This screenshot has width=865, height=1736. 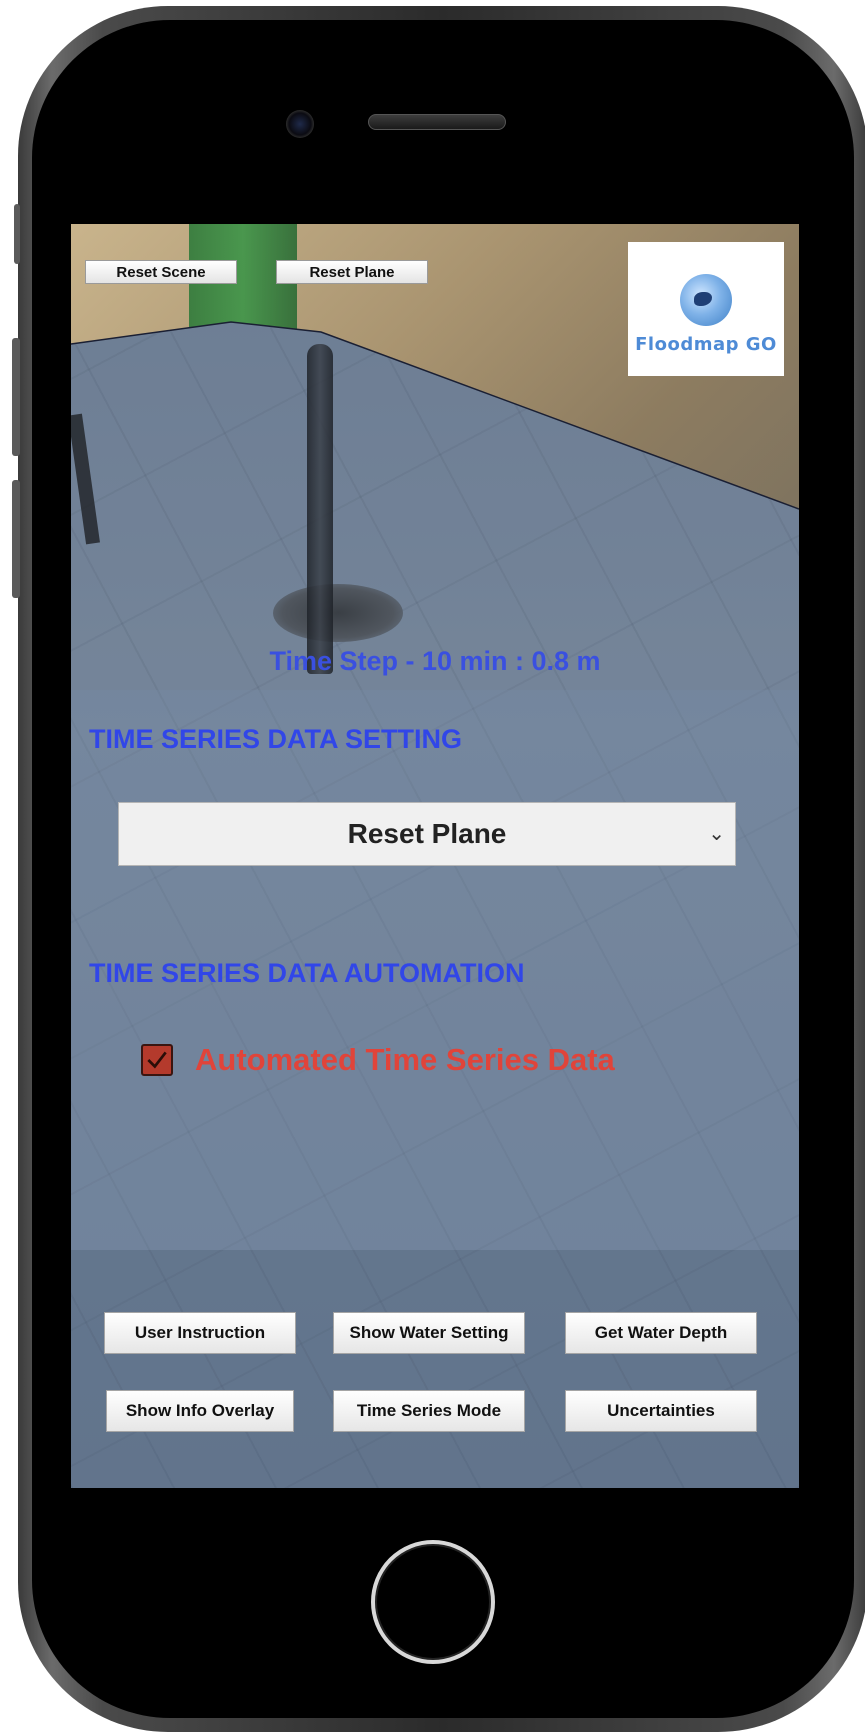 What do you see at coordinates (405, 1060) in the screenshot?
I see `automation-checkbox-label: Automated Time Series Data` at bounding box center [405, 1060].